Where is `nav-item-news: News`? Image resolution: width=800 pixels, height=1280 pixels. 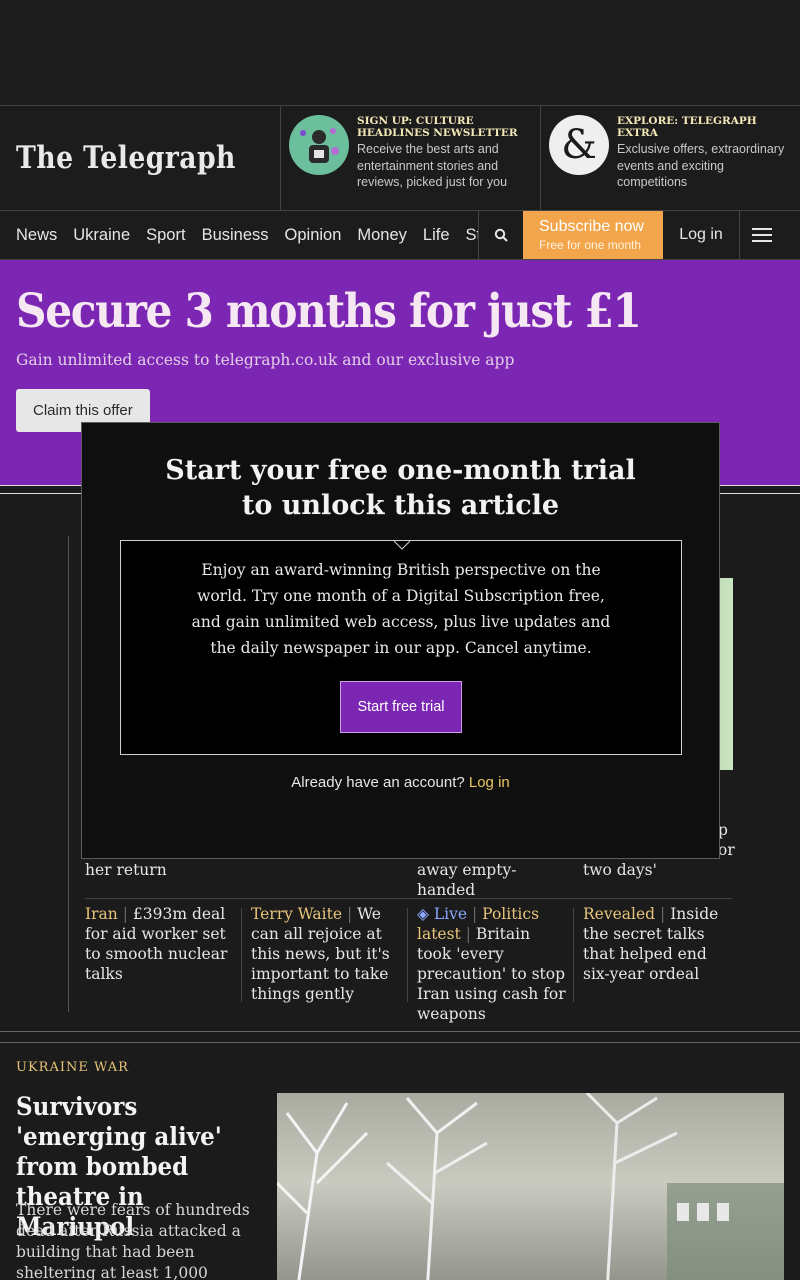
nav-item-news: News is located at coordinates (36, 235).